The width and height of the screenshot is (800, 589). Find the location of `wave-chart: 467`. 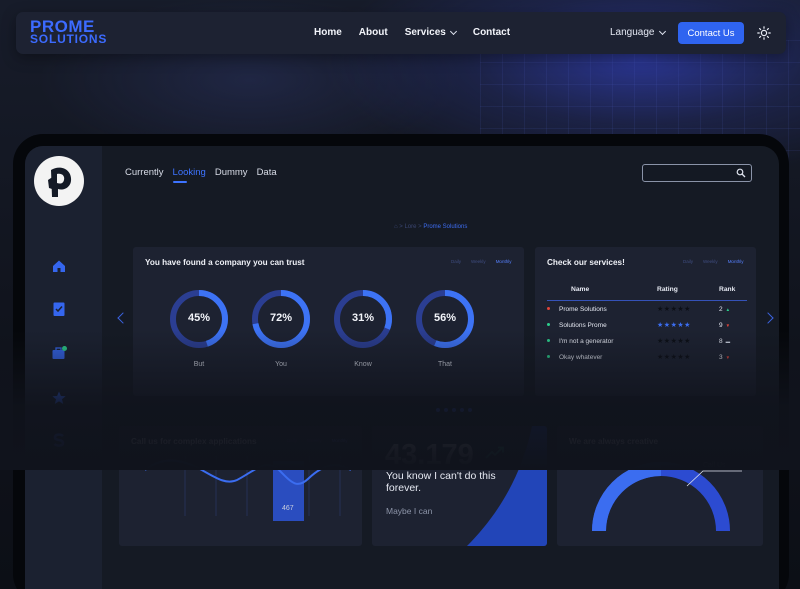

wave-chart: 467 is located at coordinates (248, 488).